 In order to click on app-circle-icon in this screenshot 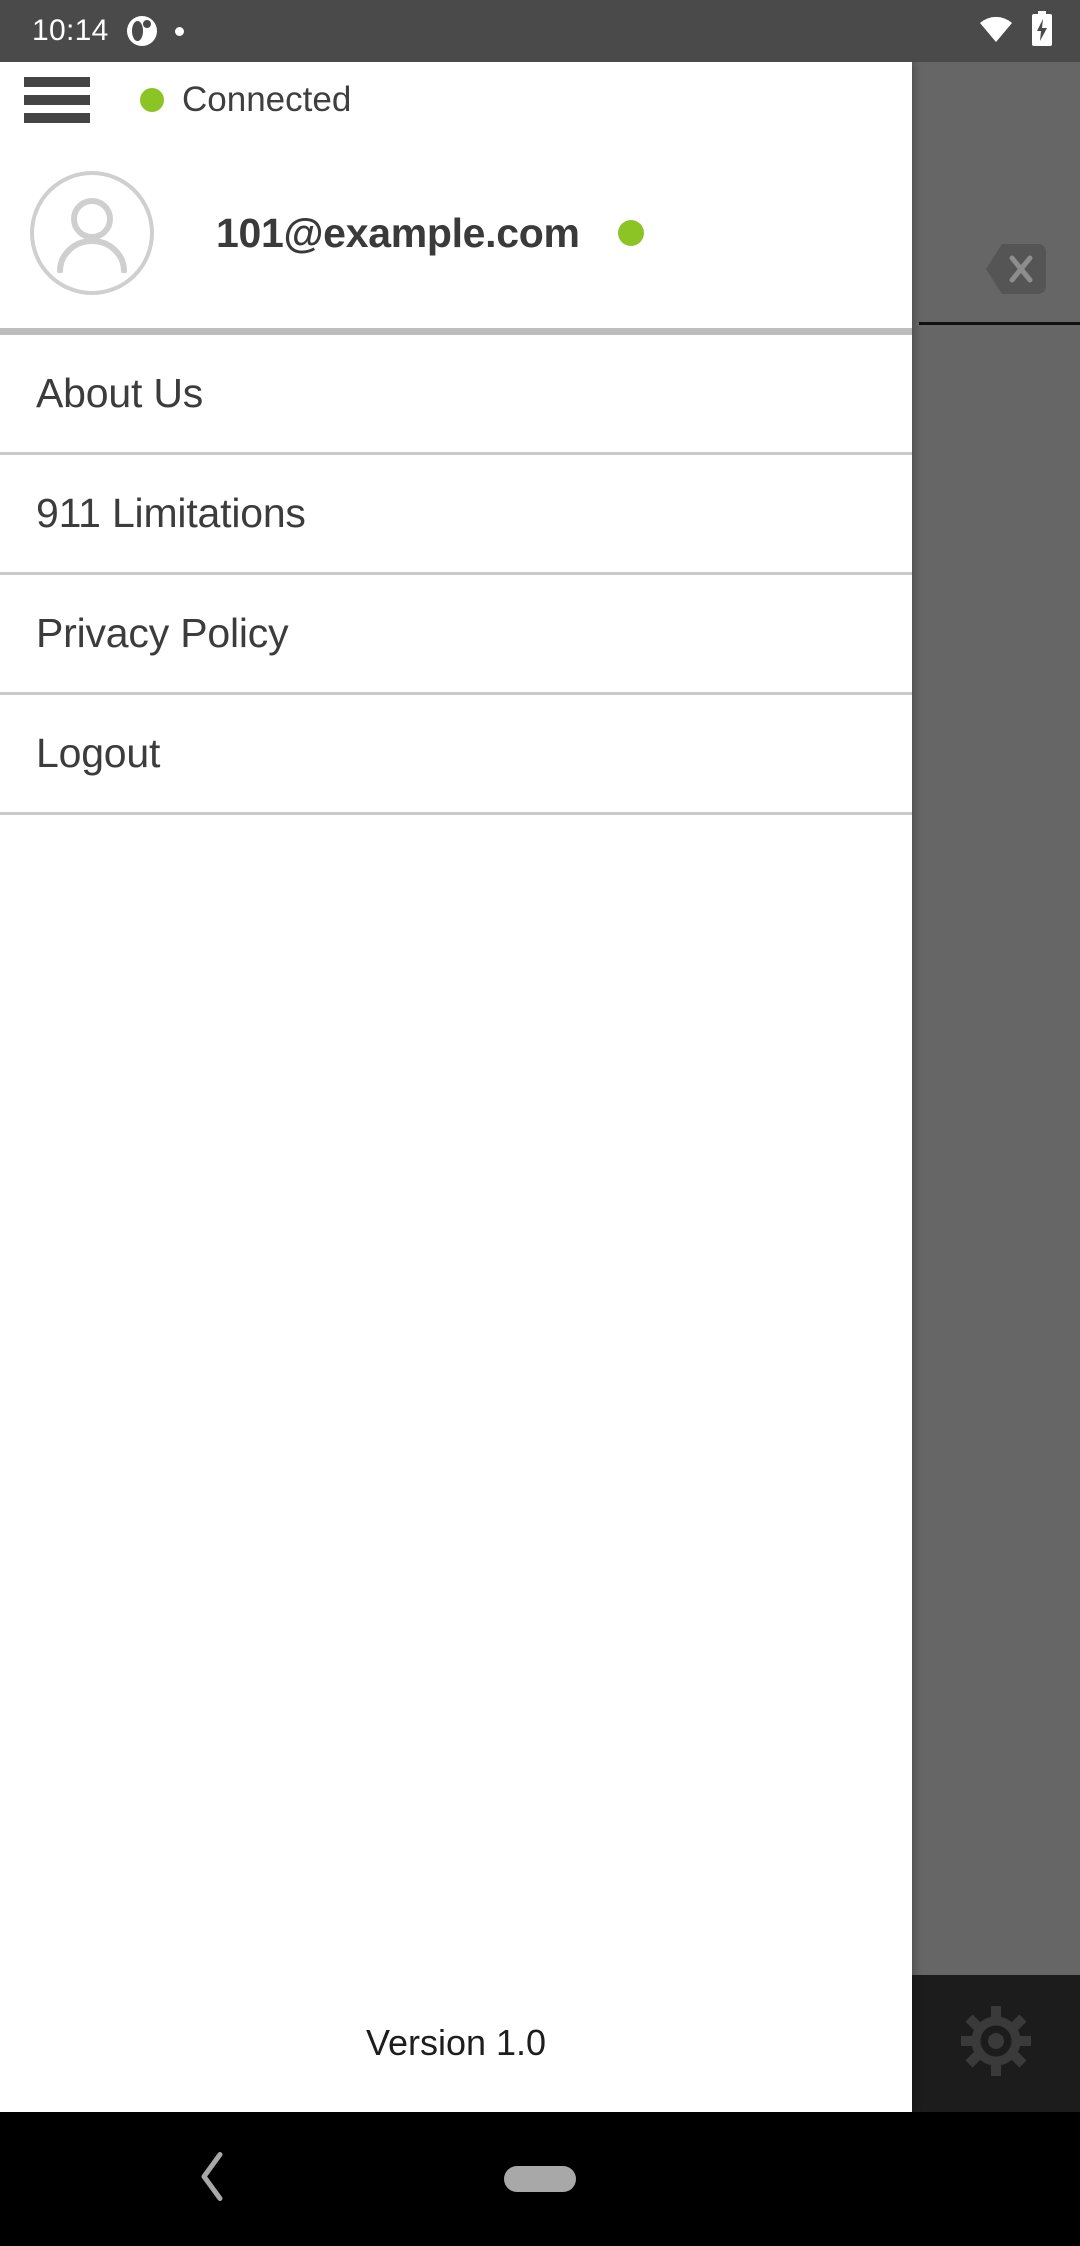, I will do `click(141, 31)`.